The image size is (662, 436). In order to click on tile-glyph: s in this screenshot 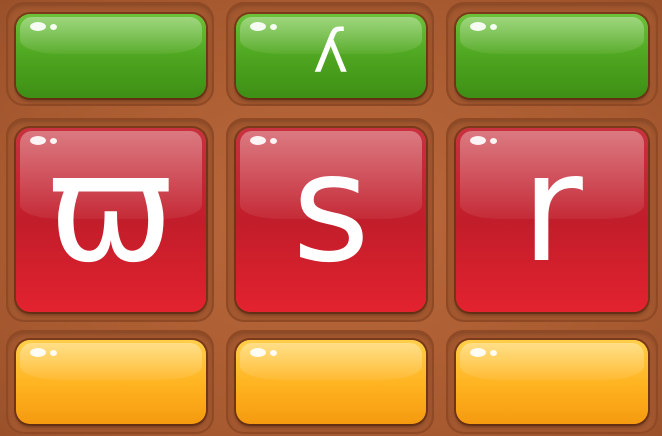, I will do `click(331, 212)`.